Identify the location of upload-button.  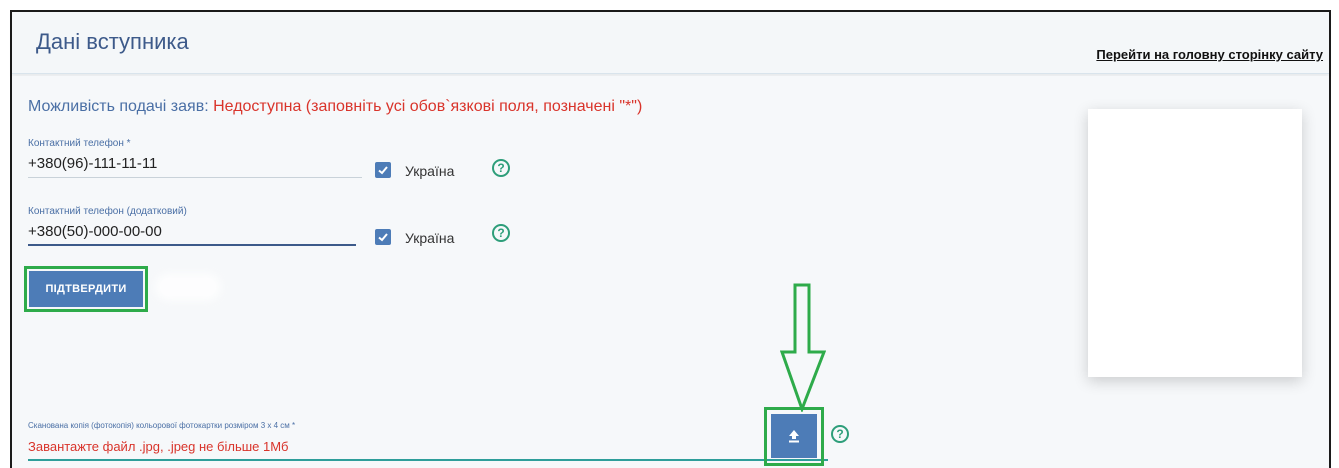
(794, 436).